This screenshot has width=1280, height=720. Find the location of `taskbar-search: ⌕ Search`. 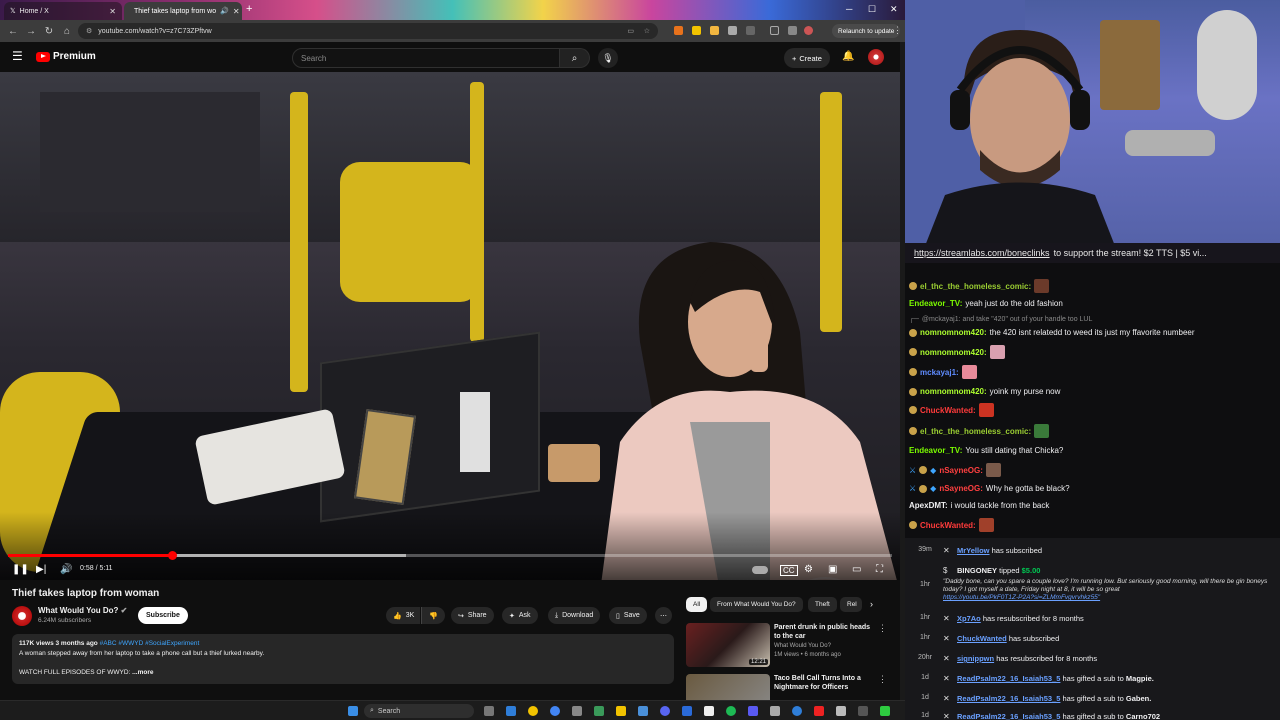

taskbar-search: ⌕ Search is located at coordinates (419, 711).